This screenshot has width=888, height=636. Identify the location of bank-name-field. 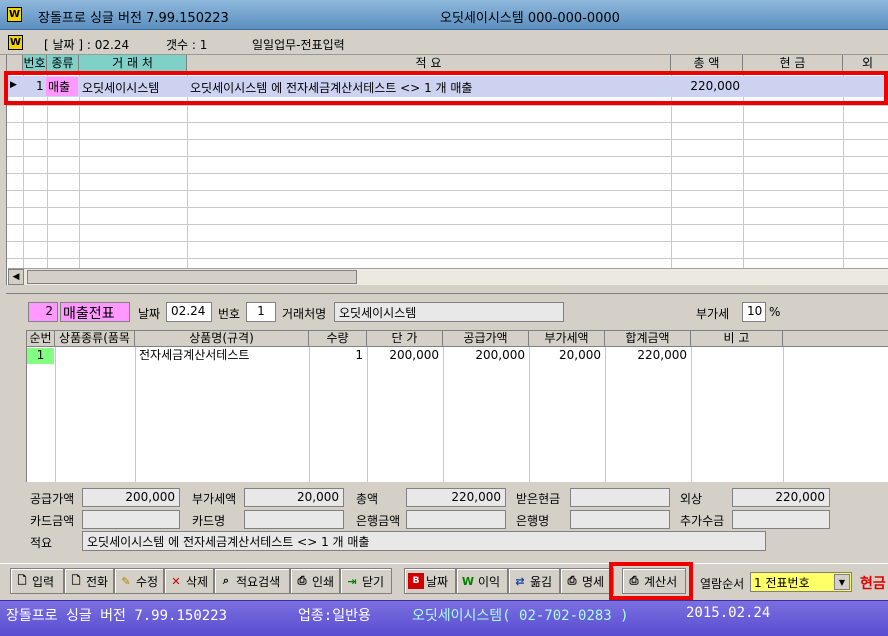
(620, 519).